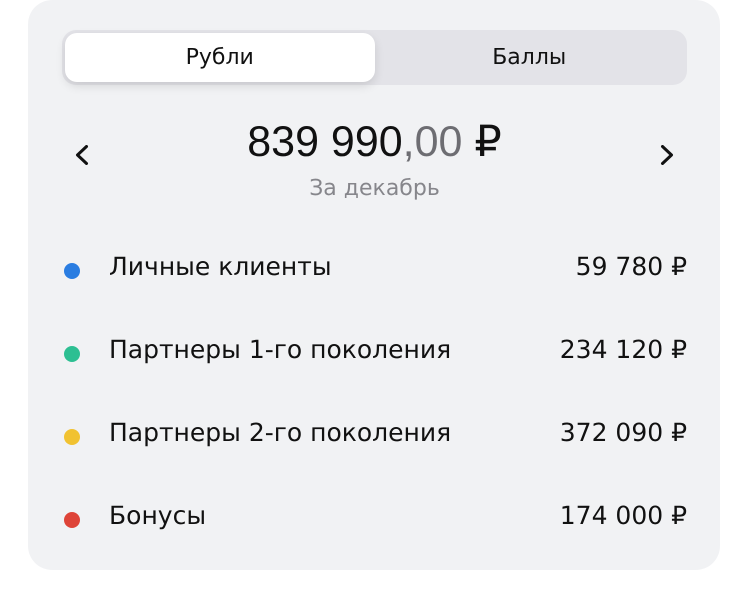 The width and height of the screenshot is (748, 600). I want to click on previous-button, so click(82, 155).